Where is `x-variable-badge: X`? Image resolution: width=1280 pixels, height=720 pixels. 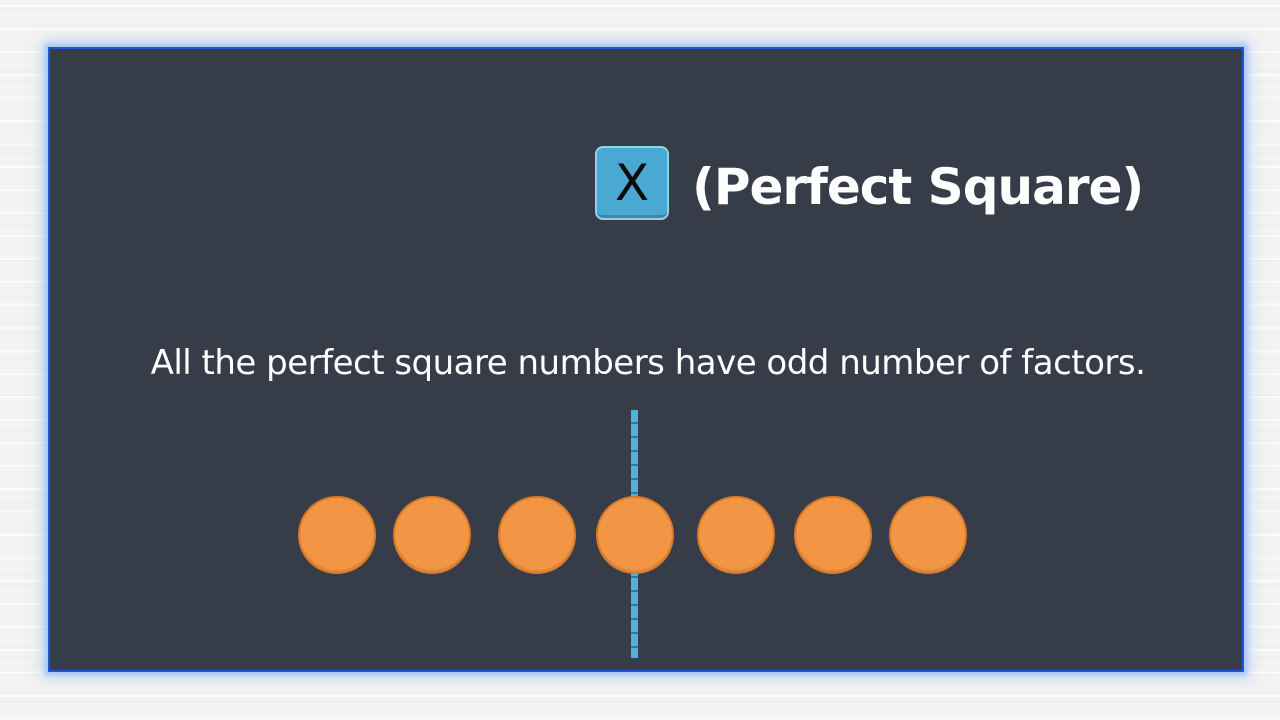 x-variable-badge: X is located at coordinates (632, 183).